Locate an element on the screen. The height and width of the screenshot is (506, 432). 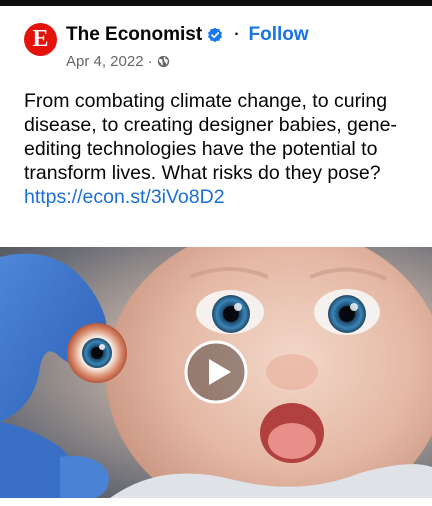
post-header: E The Economist · Follow Apr 4, 2022 · is located at coordinates (224, 48).